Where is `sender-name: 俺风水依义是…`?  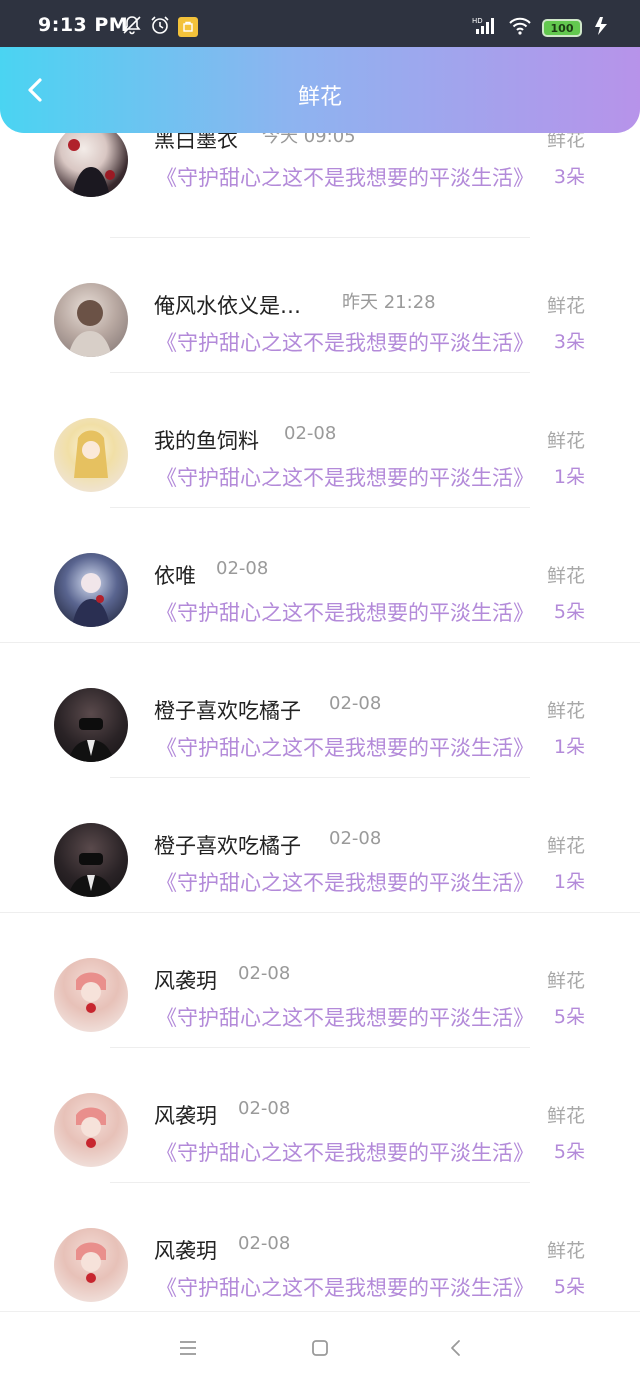 sender-name: 俺风水依义是… is located at coordinates (227, 306).